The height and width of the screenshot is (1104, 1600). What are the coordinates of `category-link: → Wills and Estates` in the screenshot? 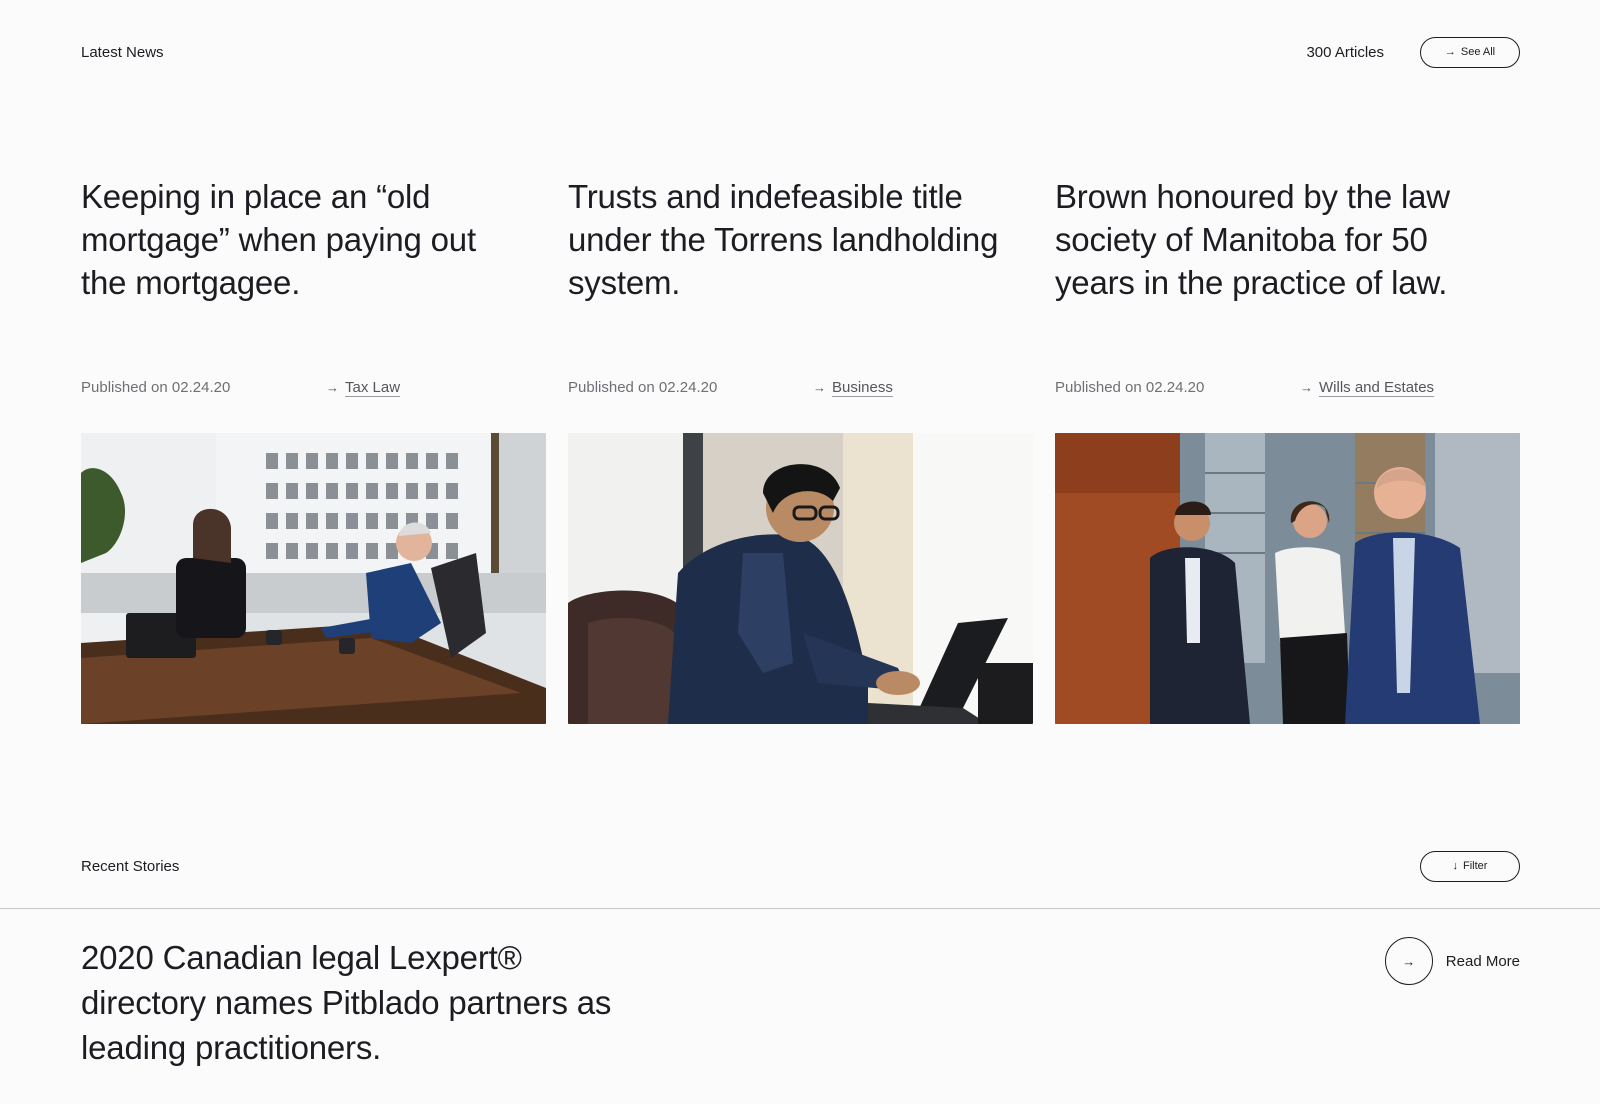 It's located at (1367, 387).